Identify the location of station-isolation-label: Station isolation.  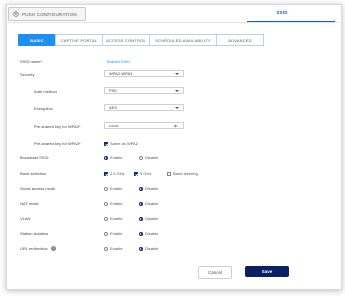
(34, 233).